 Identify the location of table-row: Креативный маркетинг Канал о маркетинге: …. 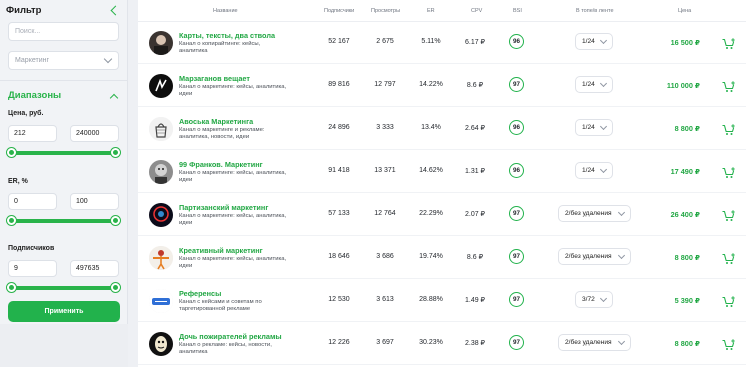
(442, 257).